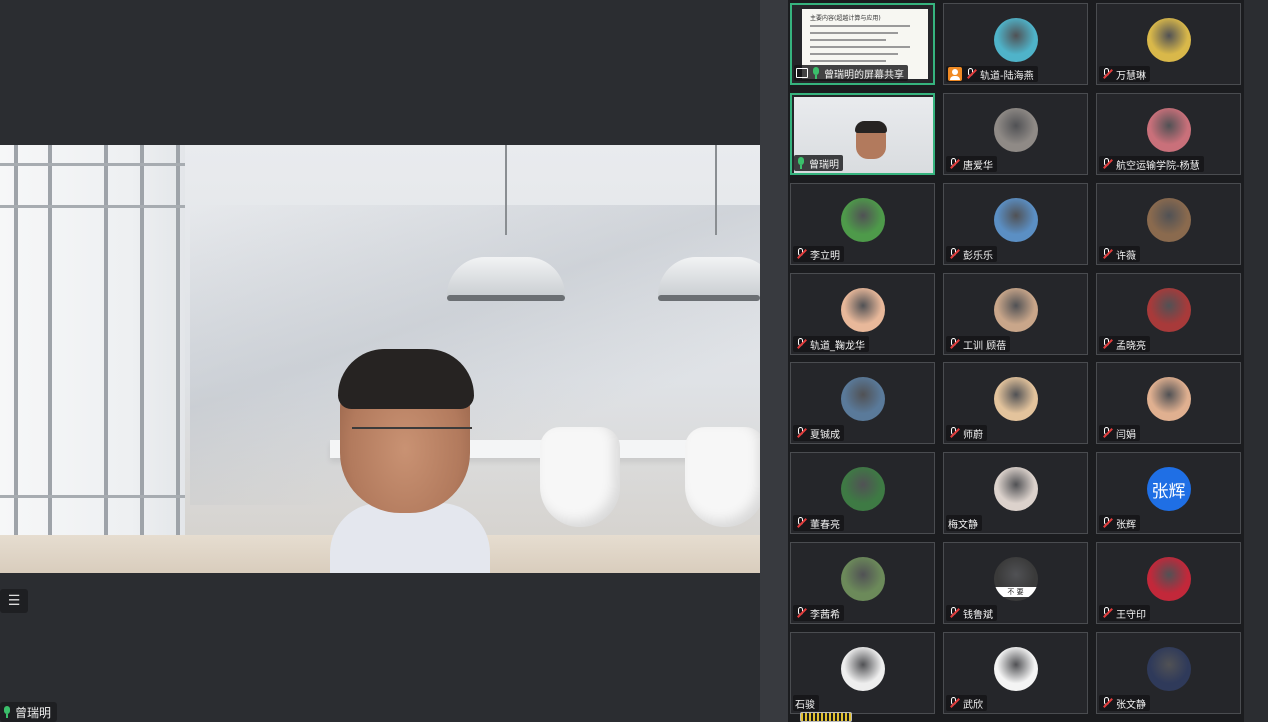 The height and width of the screenshot is (722, 1268). What do you see at coordinates (802, 73) in the screenshot?
I see `screen-share-icon` at bounding box center [802, 73].